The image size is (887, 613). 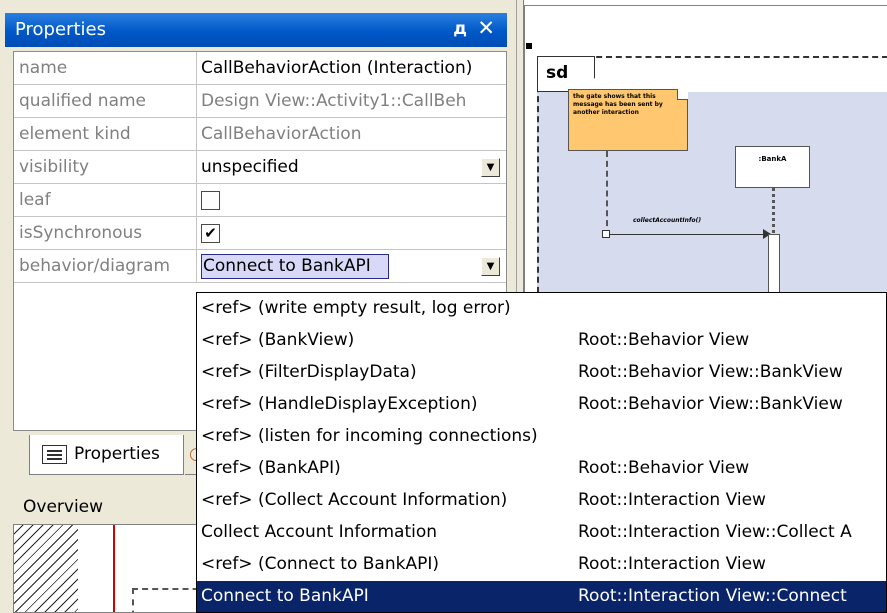 I want to click on dropdown-option: <ref> (write empty result, log error), so click(x=541, y=309).